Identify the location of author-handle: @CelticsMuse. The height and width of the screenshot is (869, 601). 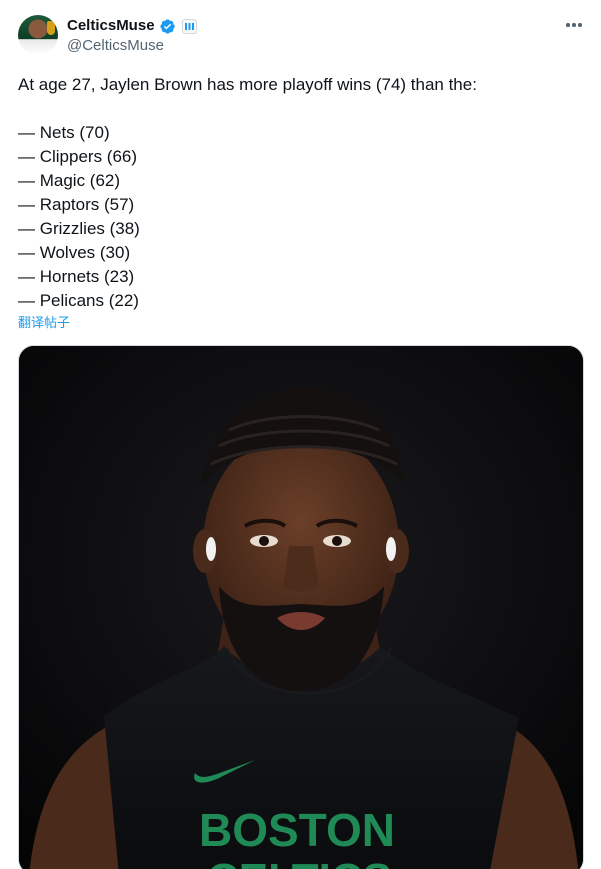
(115, 46).